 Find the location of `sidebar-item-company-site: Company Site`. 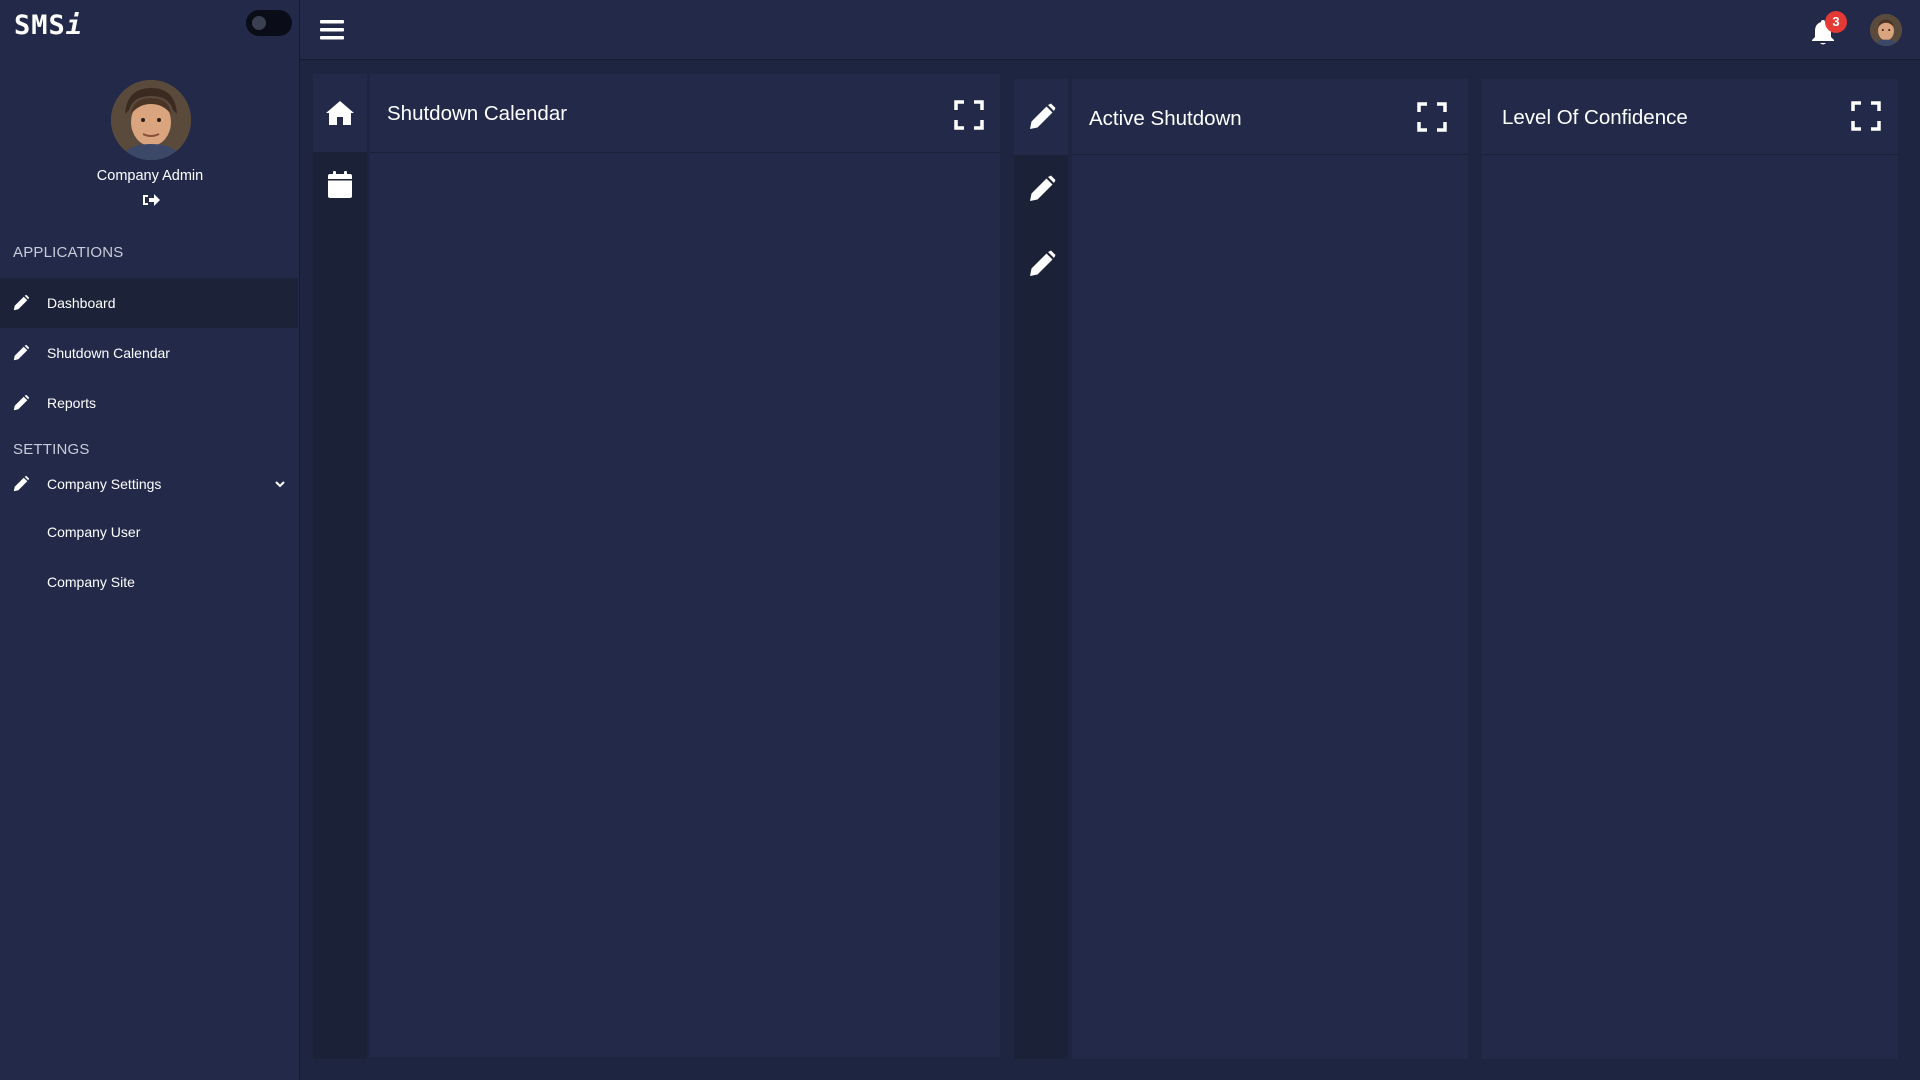

sidebar-item-company-site: Company Site is located at coordinates (149, 582).